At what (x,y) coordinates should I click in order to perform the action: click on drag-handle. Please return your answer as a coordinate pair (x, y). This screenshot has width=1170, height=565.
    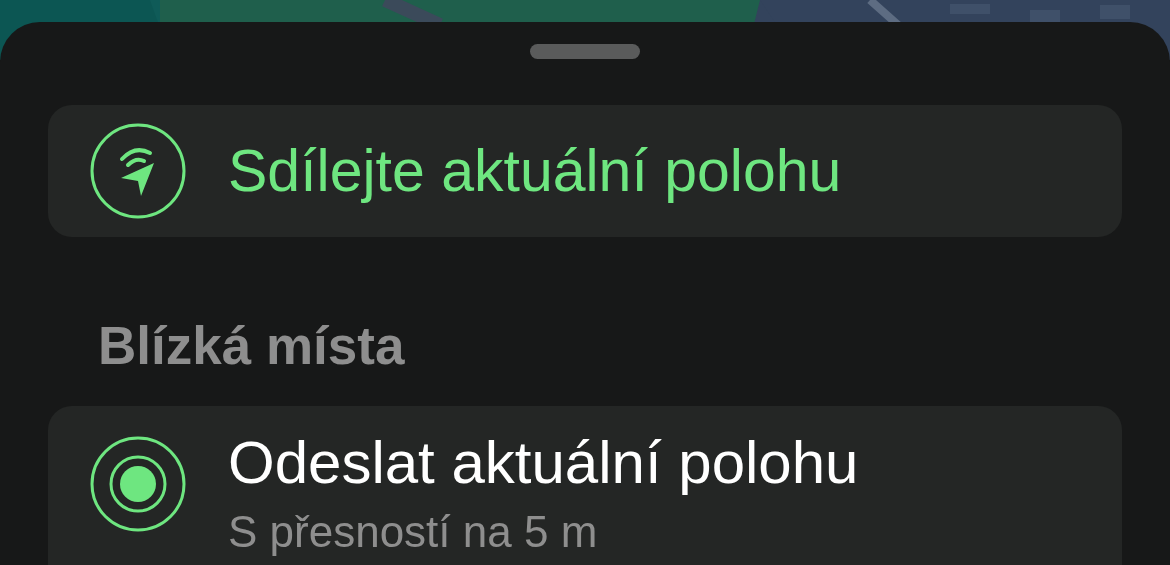
    Looking at the image, I should click on (585, 51).